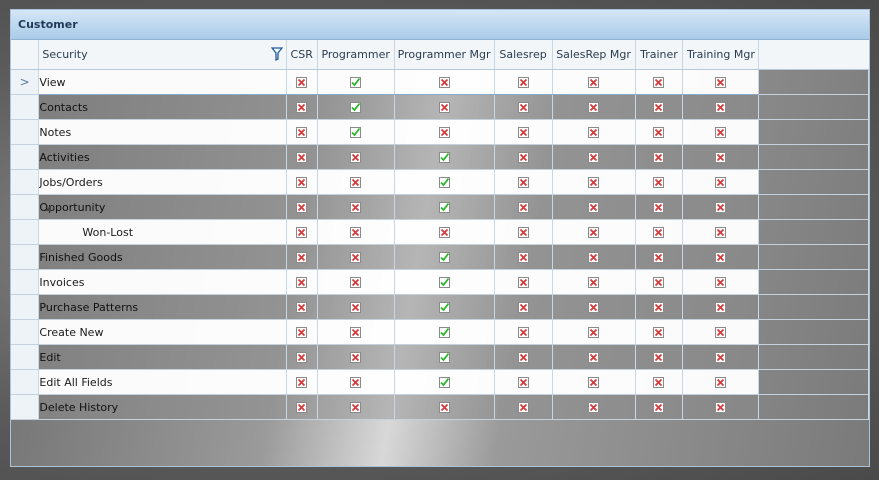 Image resolution: width=879 pixels, height=480 pixels. What do you see at coordinates (356, 55) in the screenshot?
I see `column-header-programmer: Programmer` at bounding box center [356, 55].